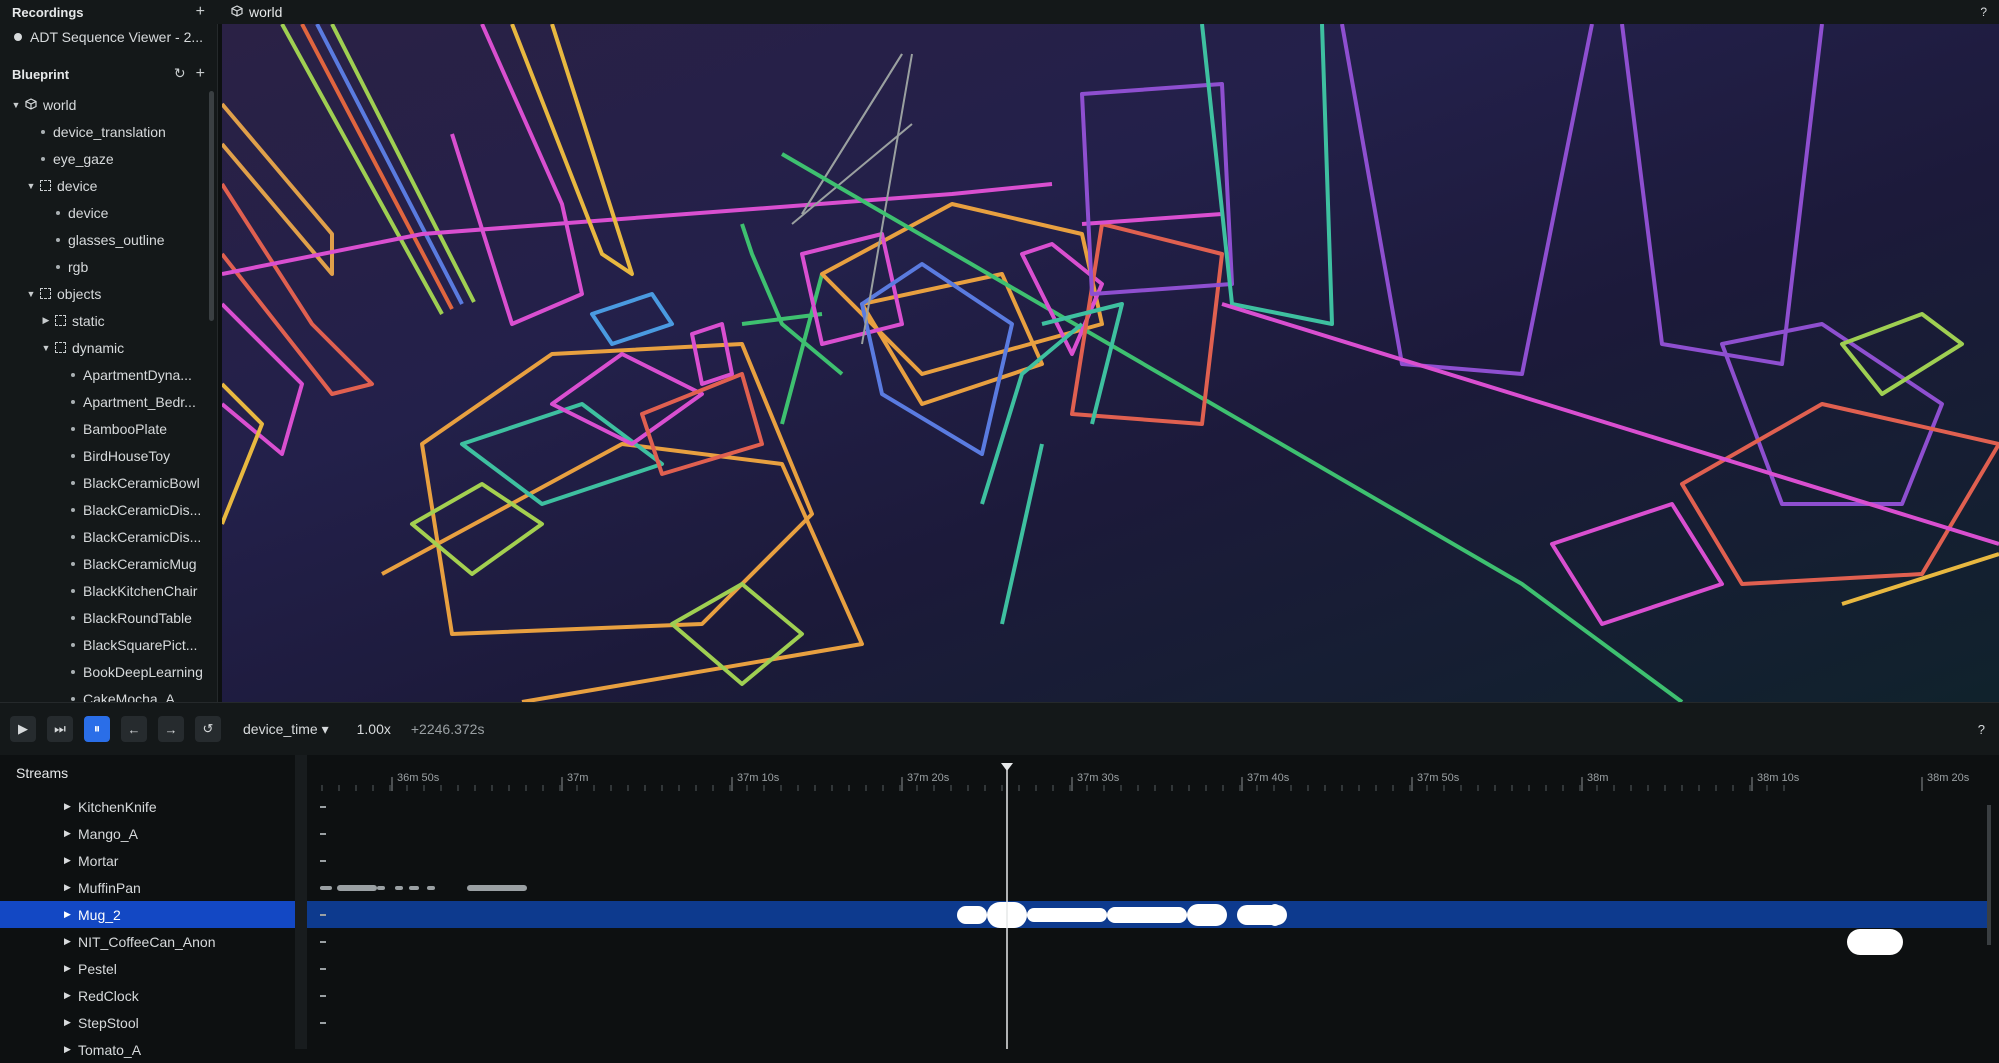 This screenshot has width=1999, height=1063. I want to click on stream-row: ▶ StepStool, so click(147, 1022).